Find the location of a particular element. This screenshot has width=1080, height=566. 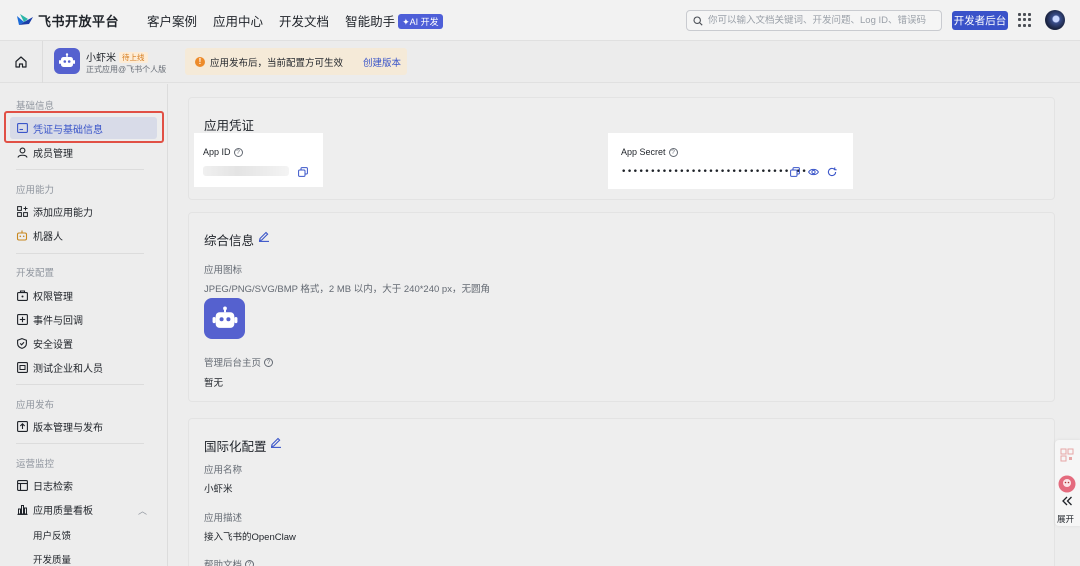

sidebar-item-label: 权限管理 is located at coordinates (53, 297).